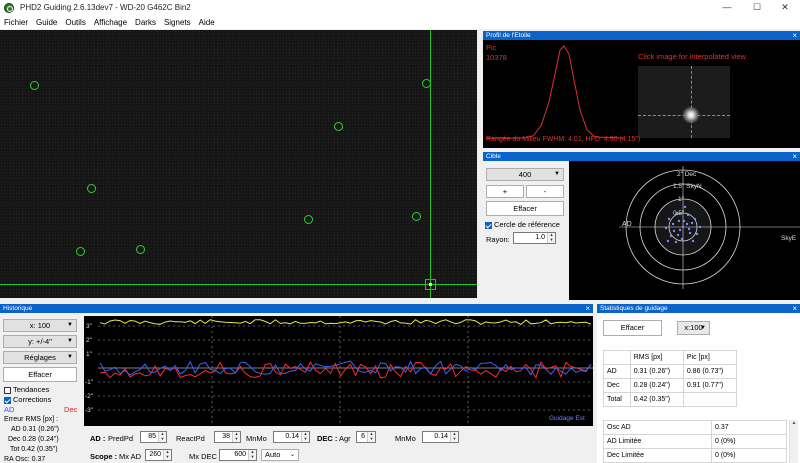 Image resolution: width=800 pixels, height=463 pixels. Describe the element at coordinates (227, 437) in the screenshot. I see `reactpd-stepper: 38 ▲ ▼` at that location.